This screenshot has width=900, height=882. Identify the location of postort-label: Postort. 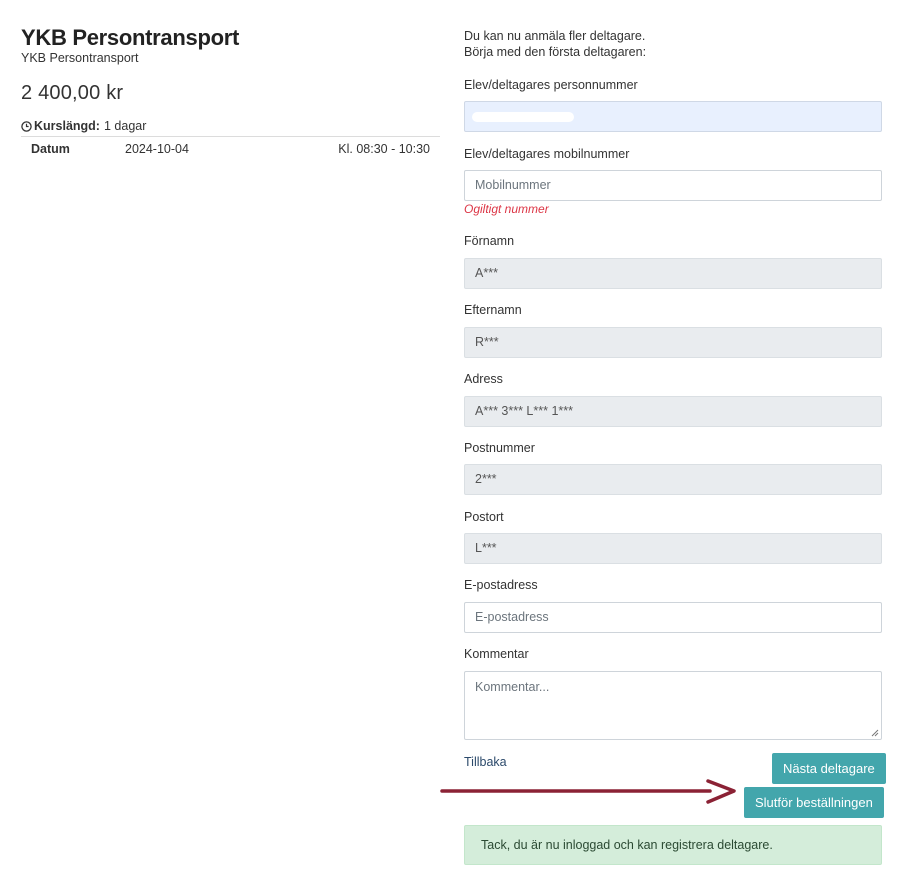
(484, 517).